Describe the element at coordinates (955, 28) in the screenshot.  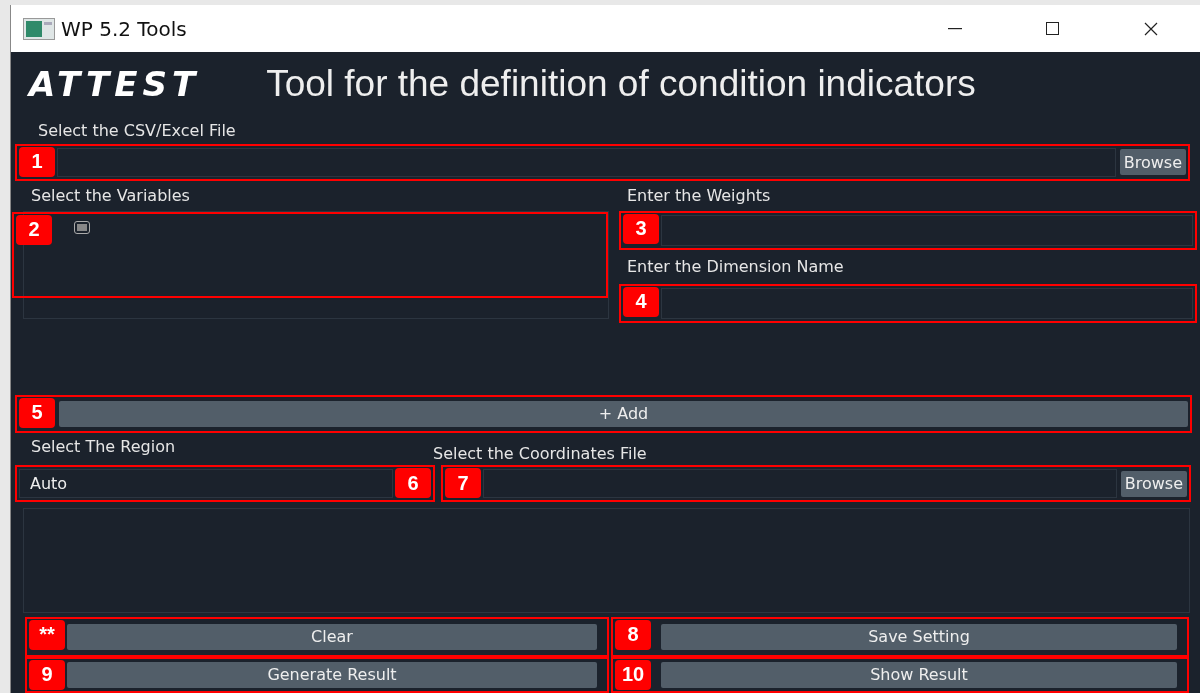
I see `minimize-icon` at that location.